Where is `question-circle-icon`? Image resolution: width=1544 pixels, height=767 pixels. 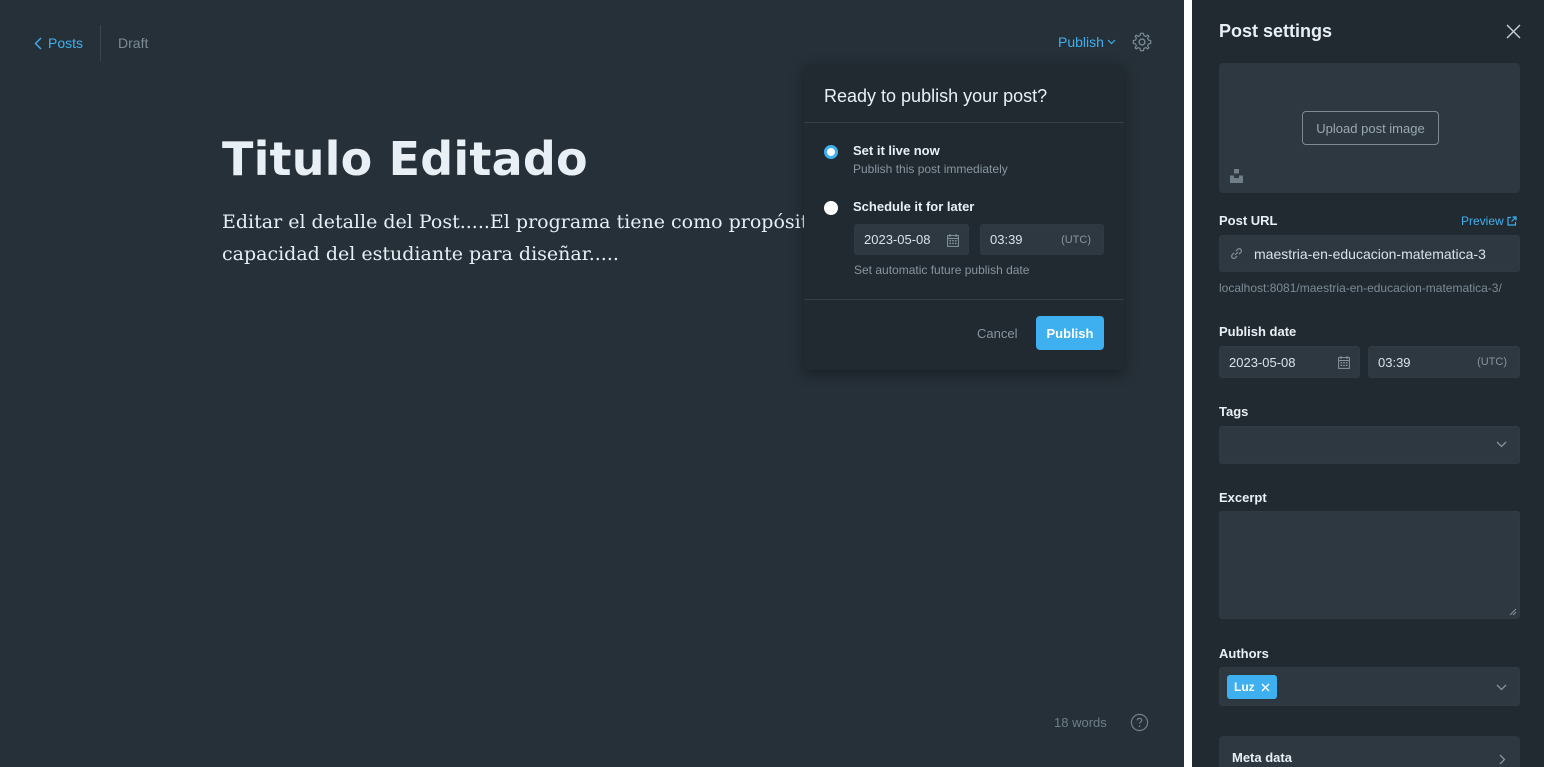 question-circle-icon is located at coordinates (1139, 722).